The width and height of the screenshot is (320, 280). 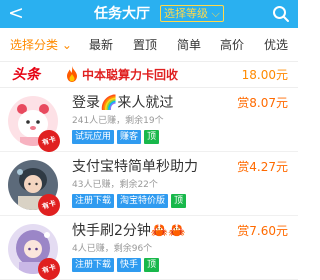 I want to click on task-reward: 赏8.07元, so click(x=262, y=103).